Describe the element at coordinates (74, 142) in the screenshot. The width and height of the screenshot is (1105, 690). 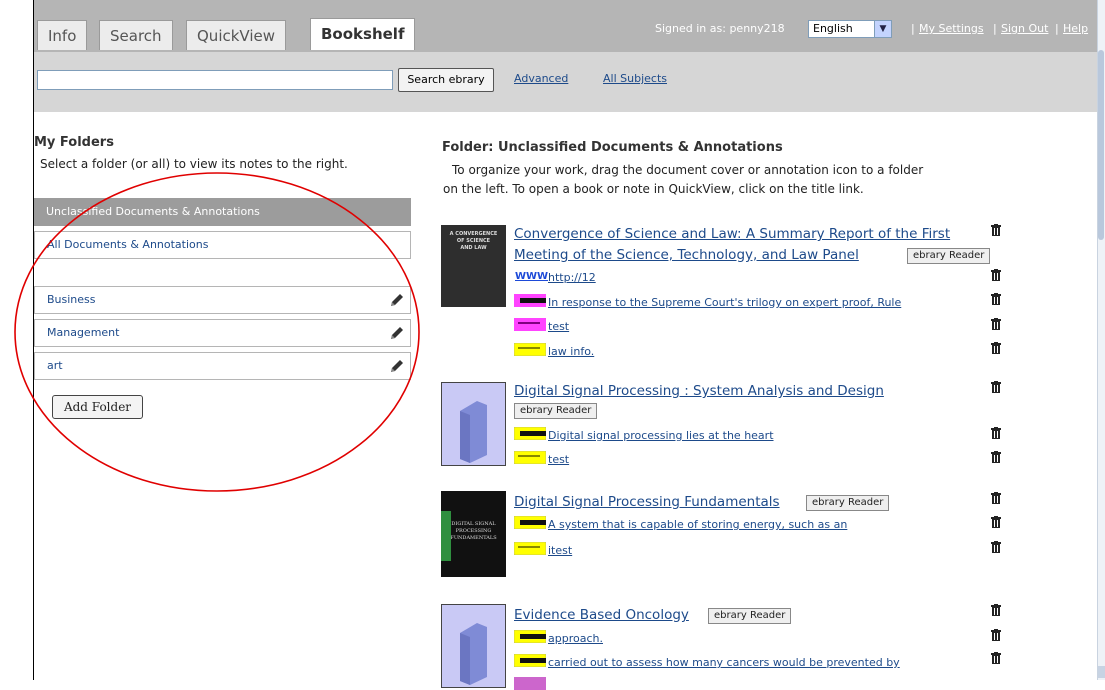
I see `folders-heading: My Folders` at that location.